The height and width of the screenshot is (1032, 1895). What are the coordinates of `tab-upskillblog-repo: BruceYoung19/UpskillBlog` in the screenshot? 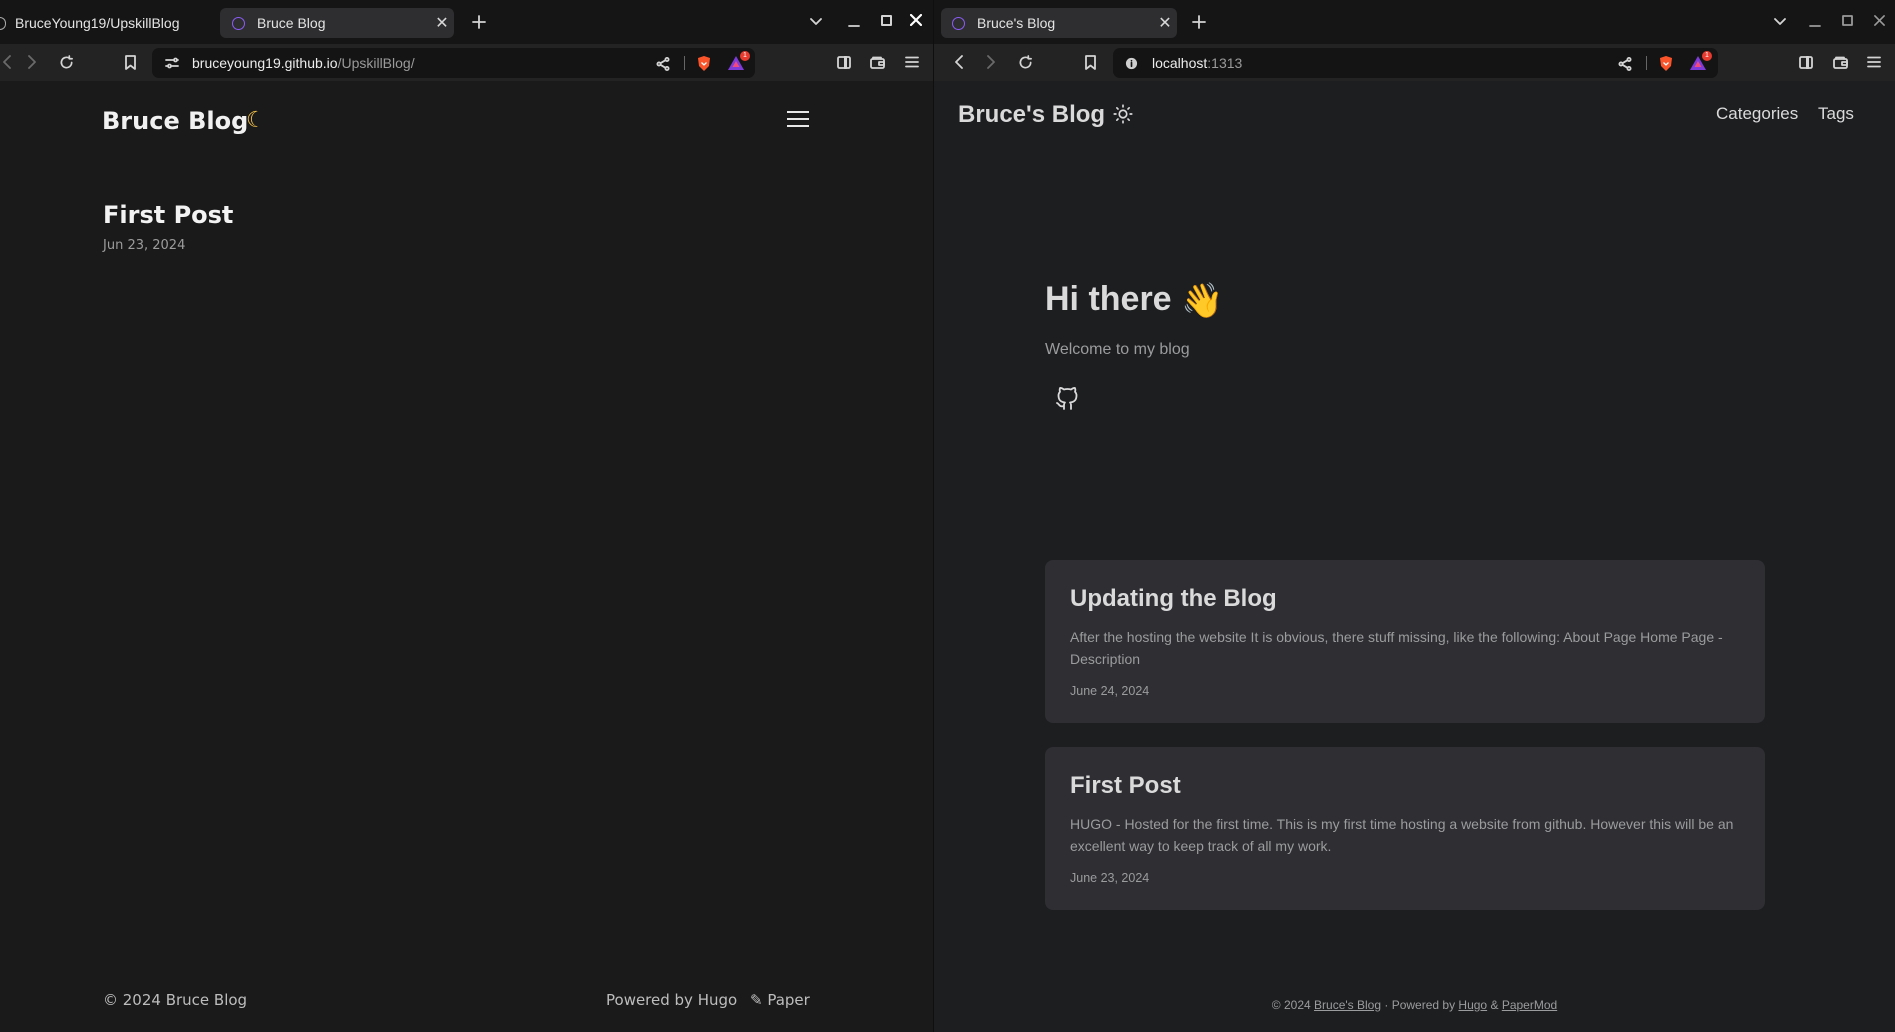 It's located at (105, 23).